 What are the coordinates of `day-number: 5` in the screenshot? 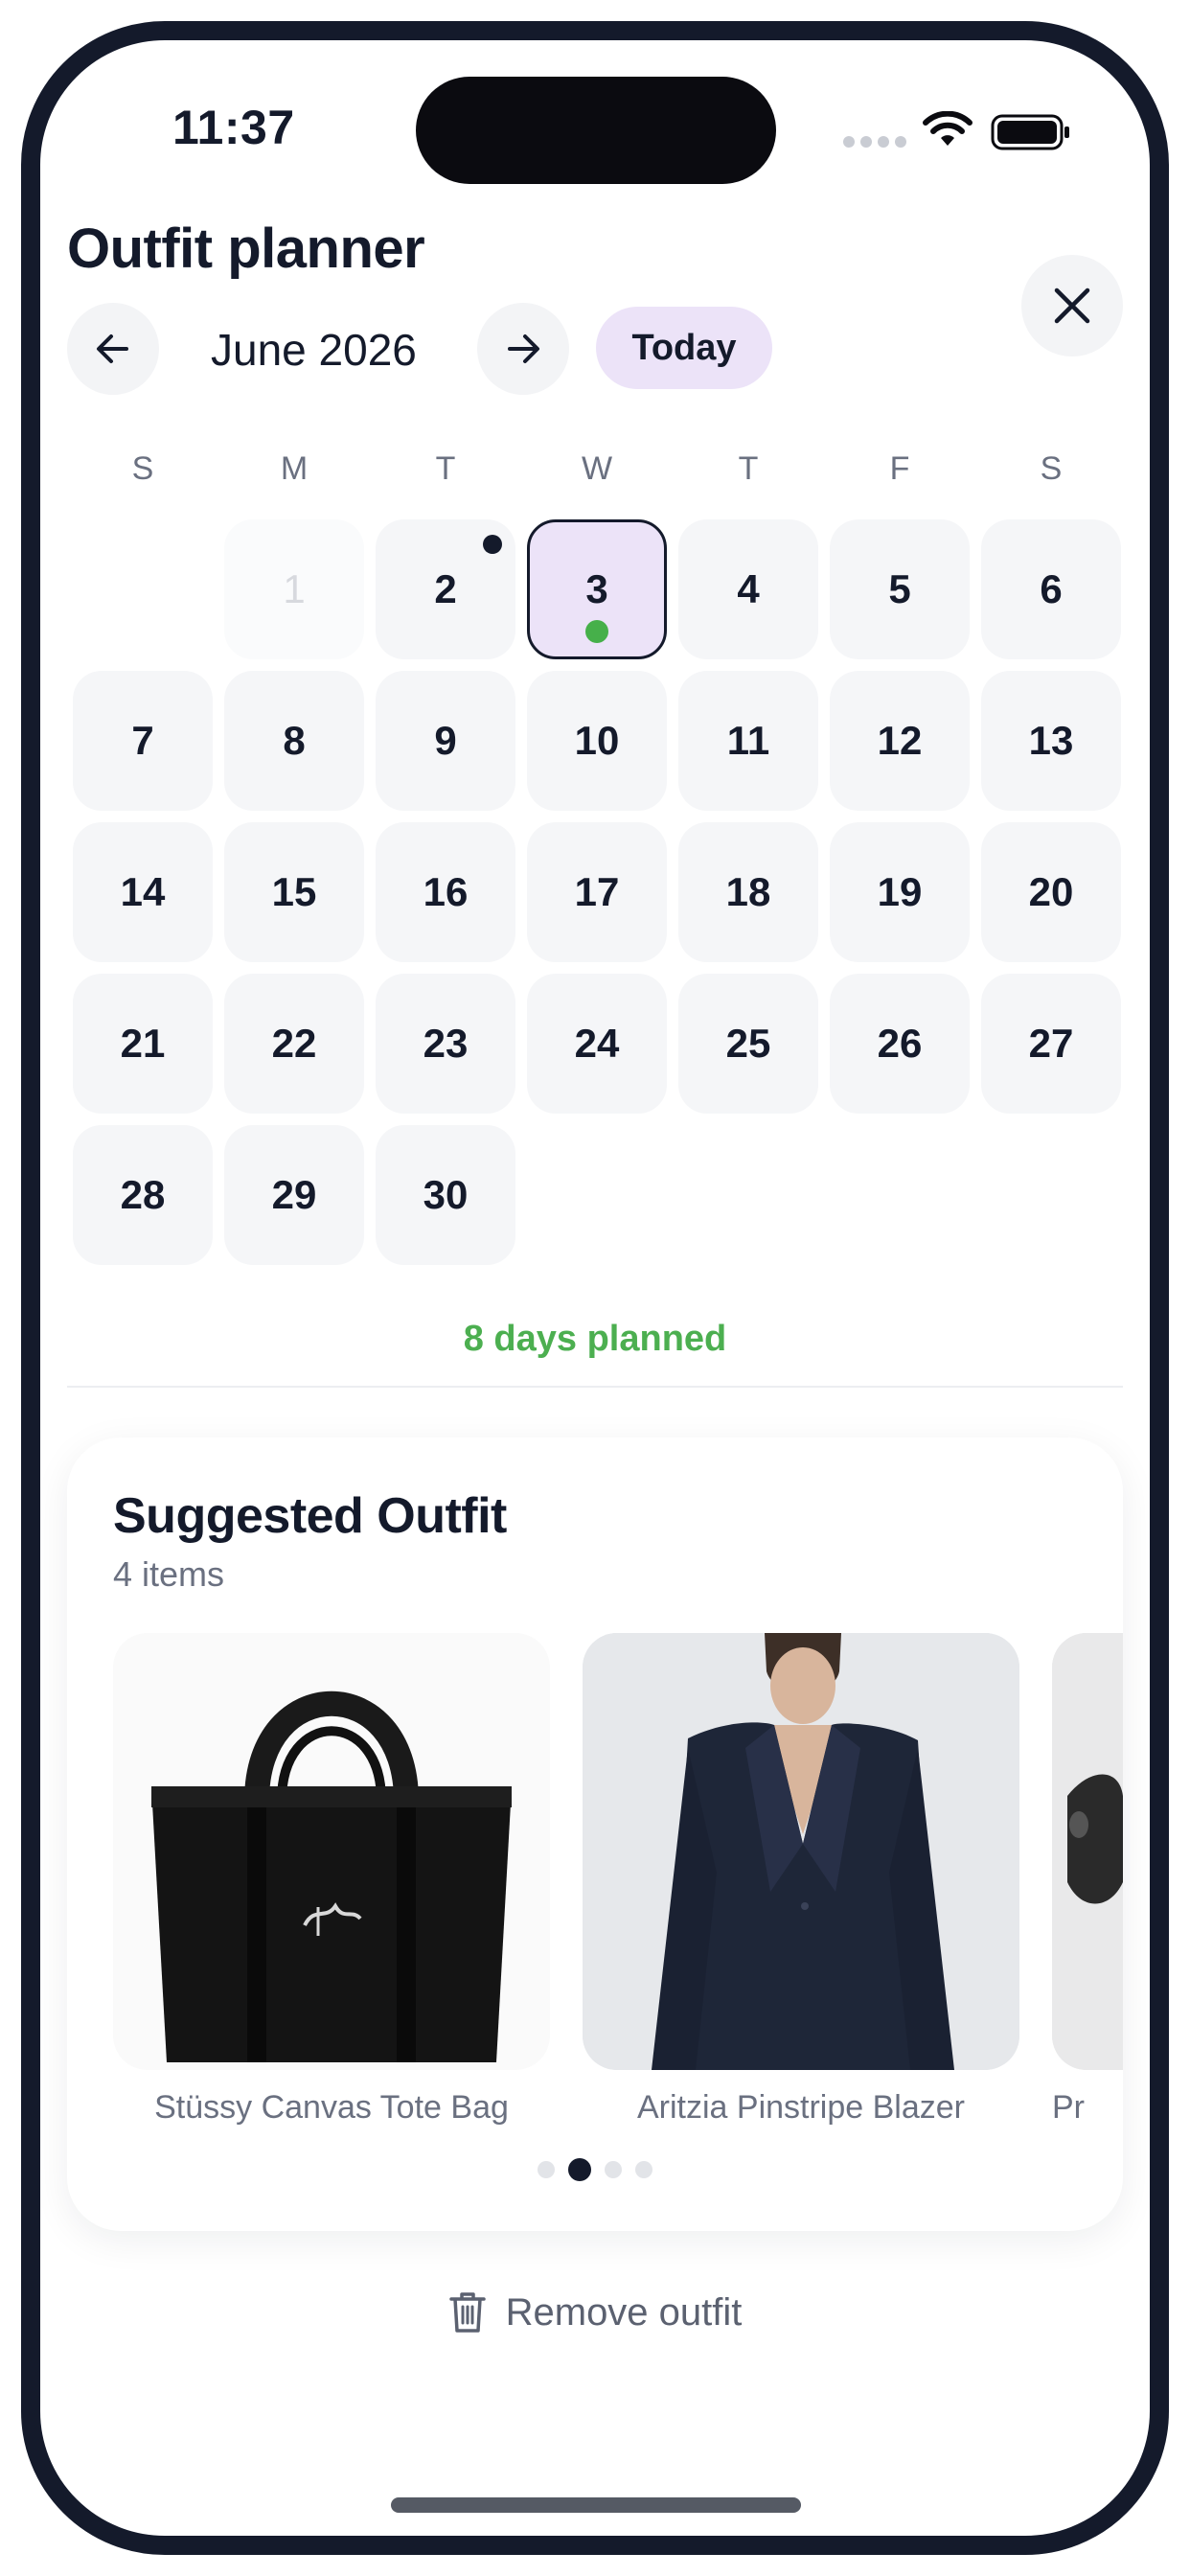 It's located at (900, 588).